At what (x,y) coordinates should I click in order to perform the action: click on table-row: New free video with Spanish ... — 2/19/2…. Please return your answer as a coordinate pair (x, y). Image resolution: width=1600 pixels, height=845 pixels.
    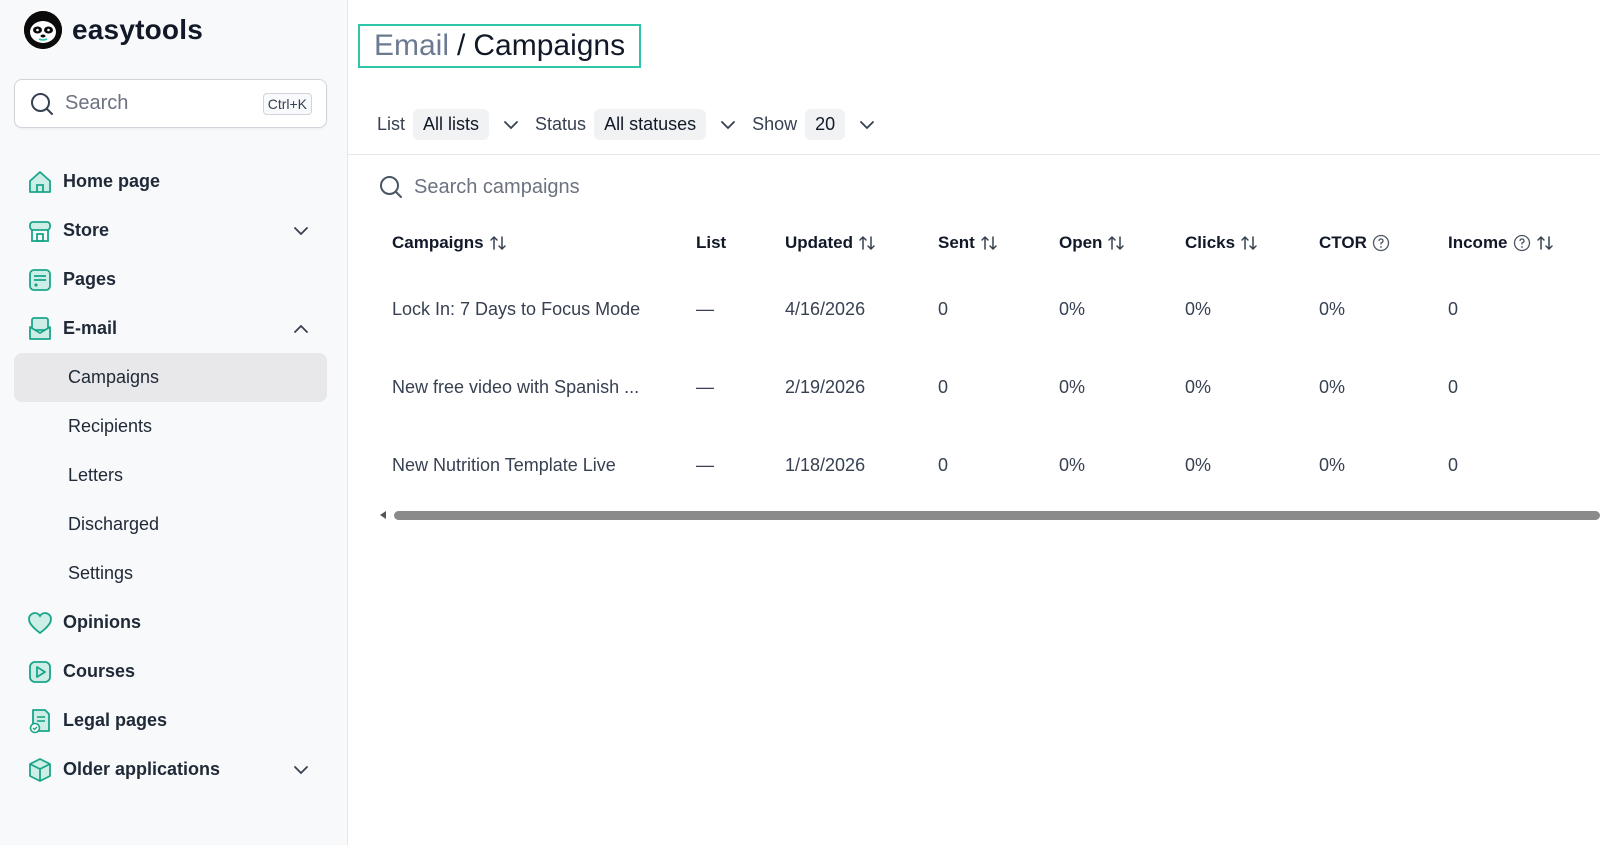
    Looking at the image, I should click on (996, 389).